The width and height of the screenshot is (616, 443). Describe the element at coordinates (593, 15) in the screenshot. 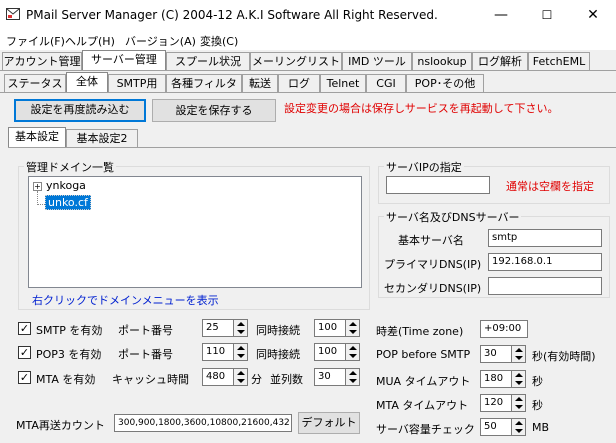

I see `close-button: ✕` at that location.